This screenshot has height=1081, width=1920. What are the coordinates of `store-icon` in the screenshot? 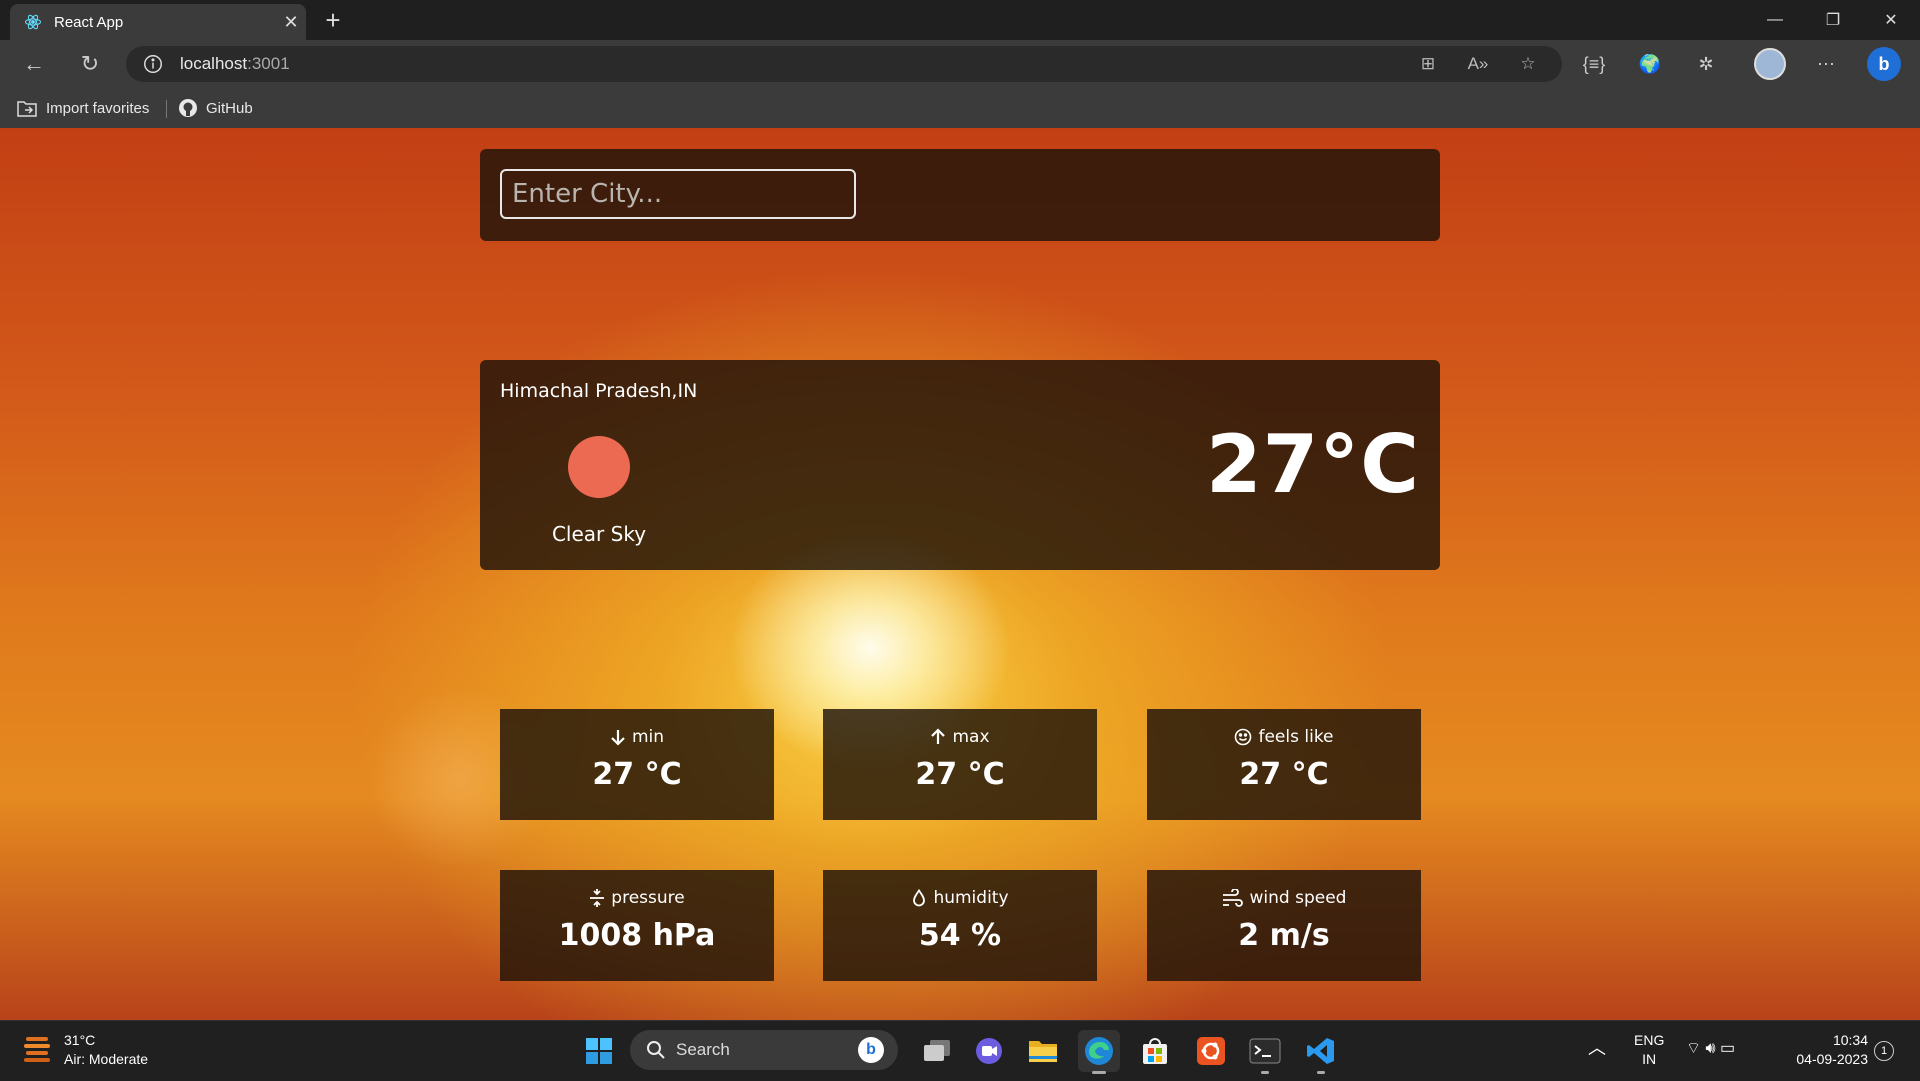 It's located at (1155, 1051).